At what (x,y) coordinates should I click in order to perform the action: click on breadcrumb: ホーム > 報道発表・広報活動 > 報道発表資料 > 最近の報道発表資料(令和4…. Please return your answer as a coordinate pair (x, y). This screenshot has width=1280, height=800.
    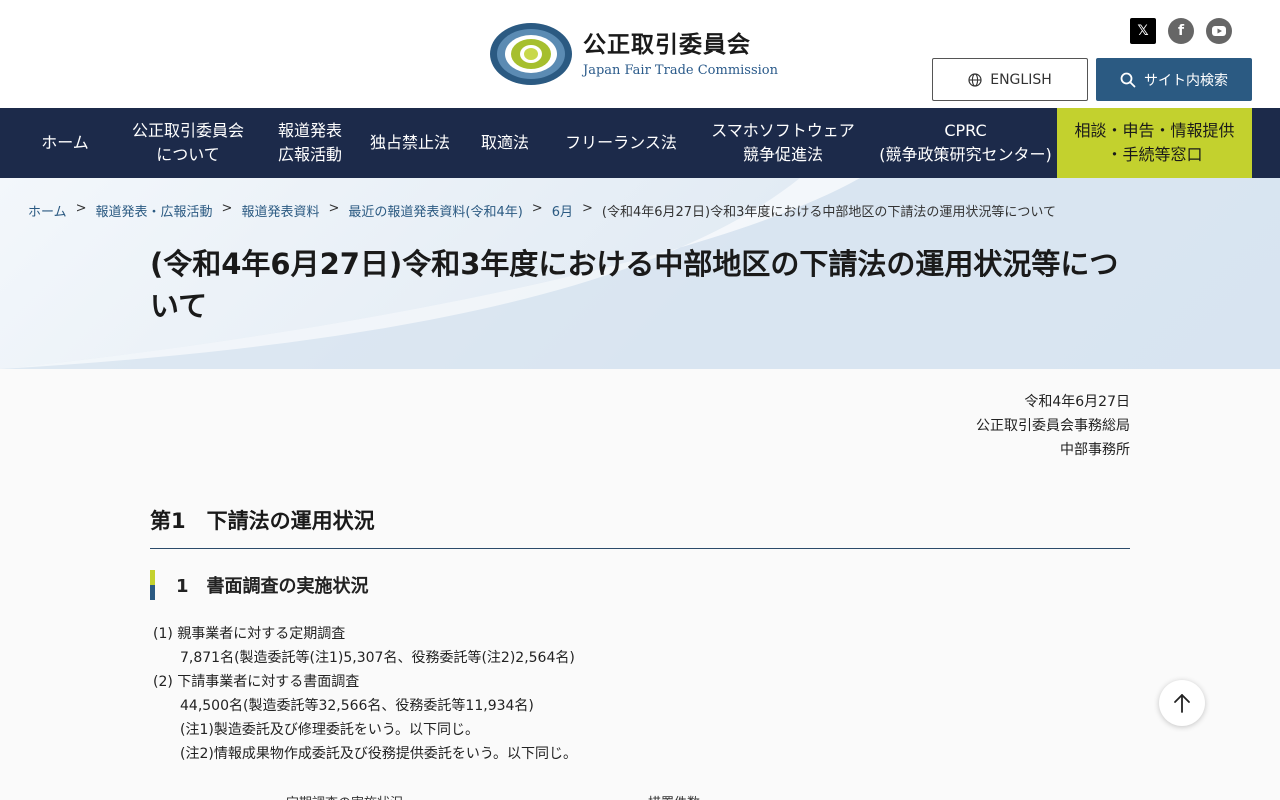
    Looking at the image, I should click on (542, 210).